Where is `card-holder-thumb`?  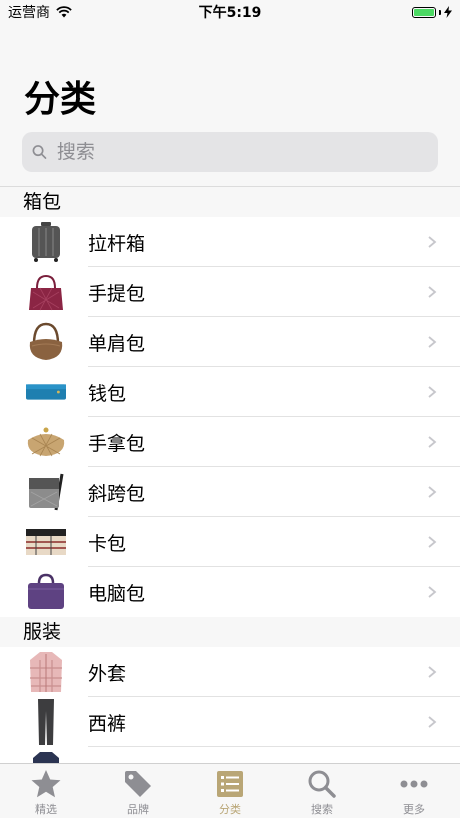
card-holder-thumb is located at coordinates (46, 542).